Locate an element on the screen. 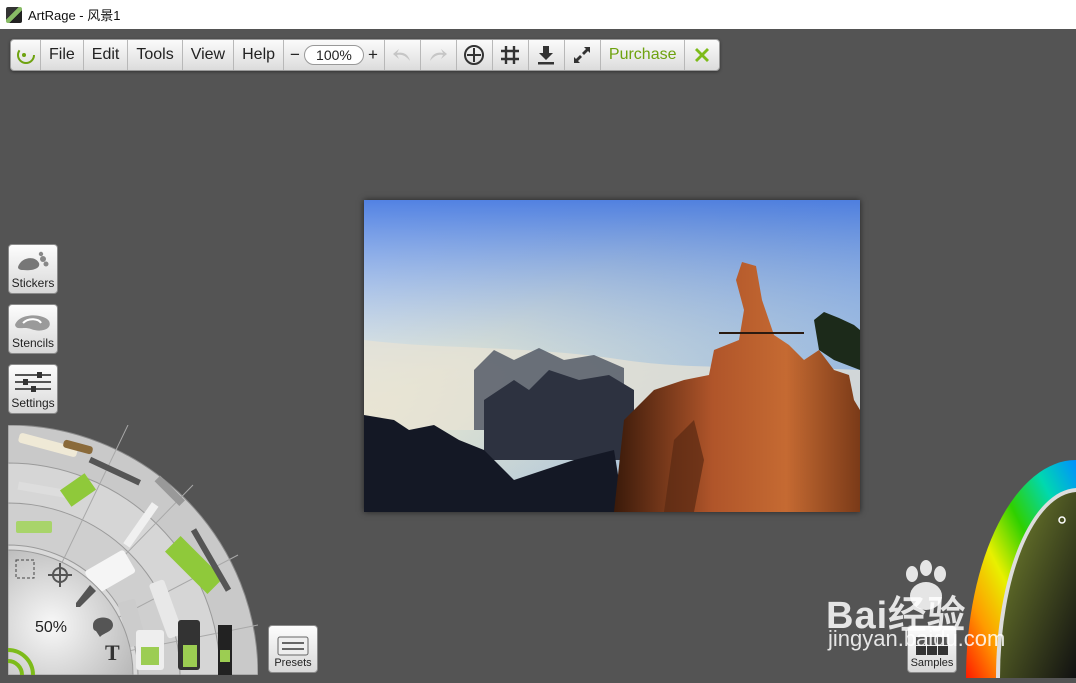  tool-wheel: 50% T is located at coordinates (133, 550).